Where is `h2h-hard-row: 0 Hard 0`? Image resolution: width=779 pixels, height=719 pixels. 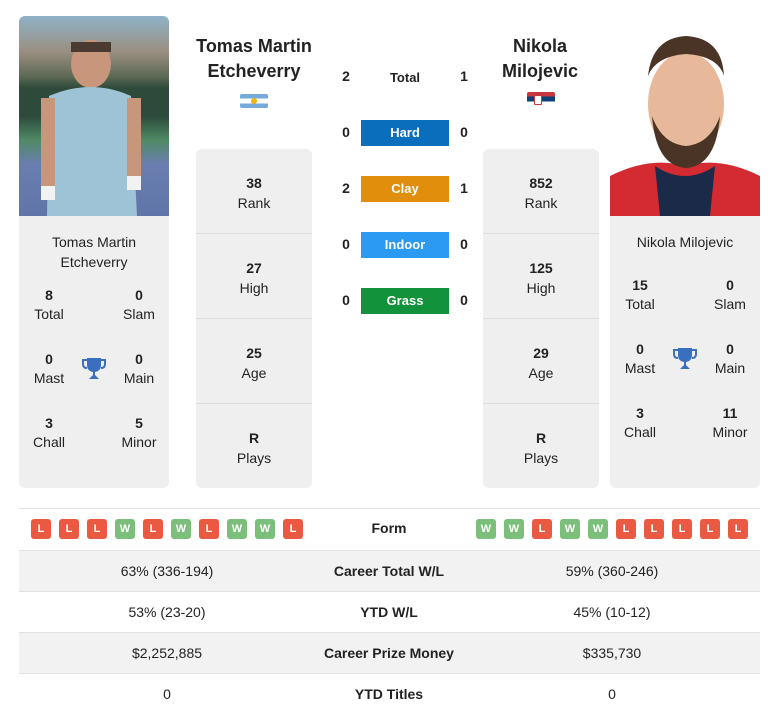
h2h-hard-row: 0 Hard 0 is located at coordinates (405, 133).